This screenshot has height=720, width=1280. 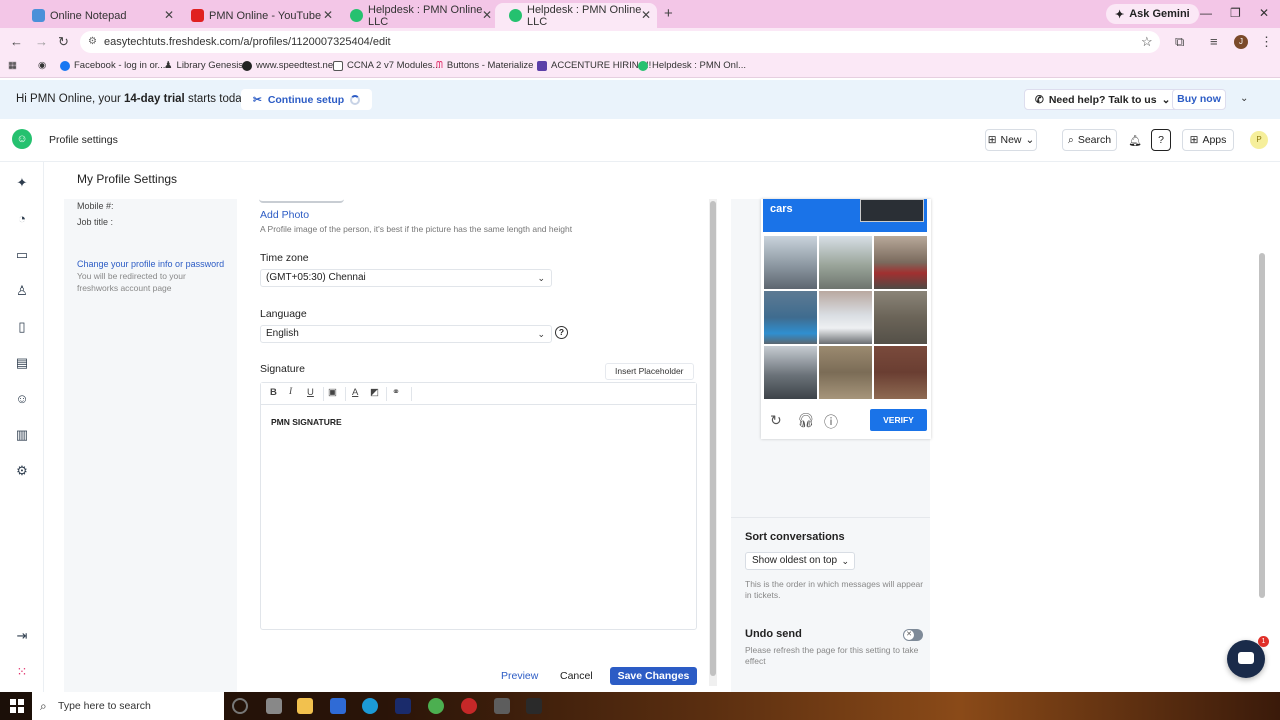 I want to click on file-explorer-icon, so click(x=305, y=706).